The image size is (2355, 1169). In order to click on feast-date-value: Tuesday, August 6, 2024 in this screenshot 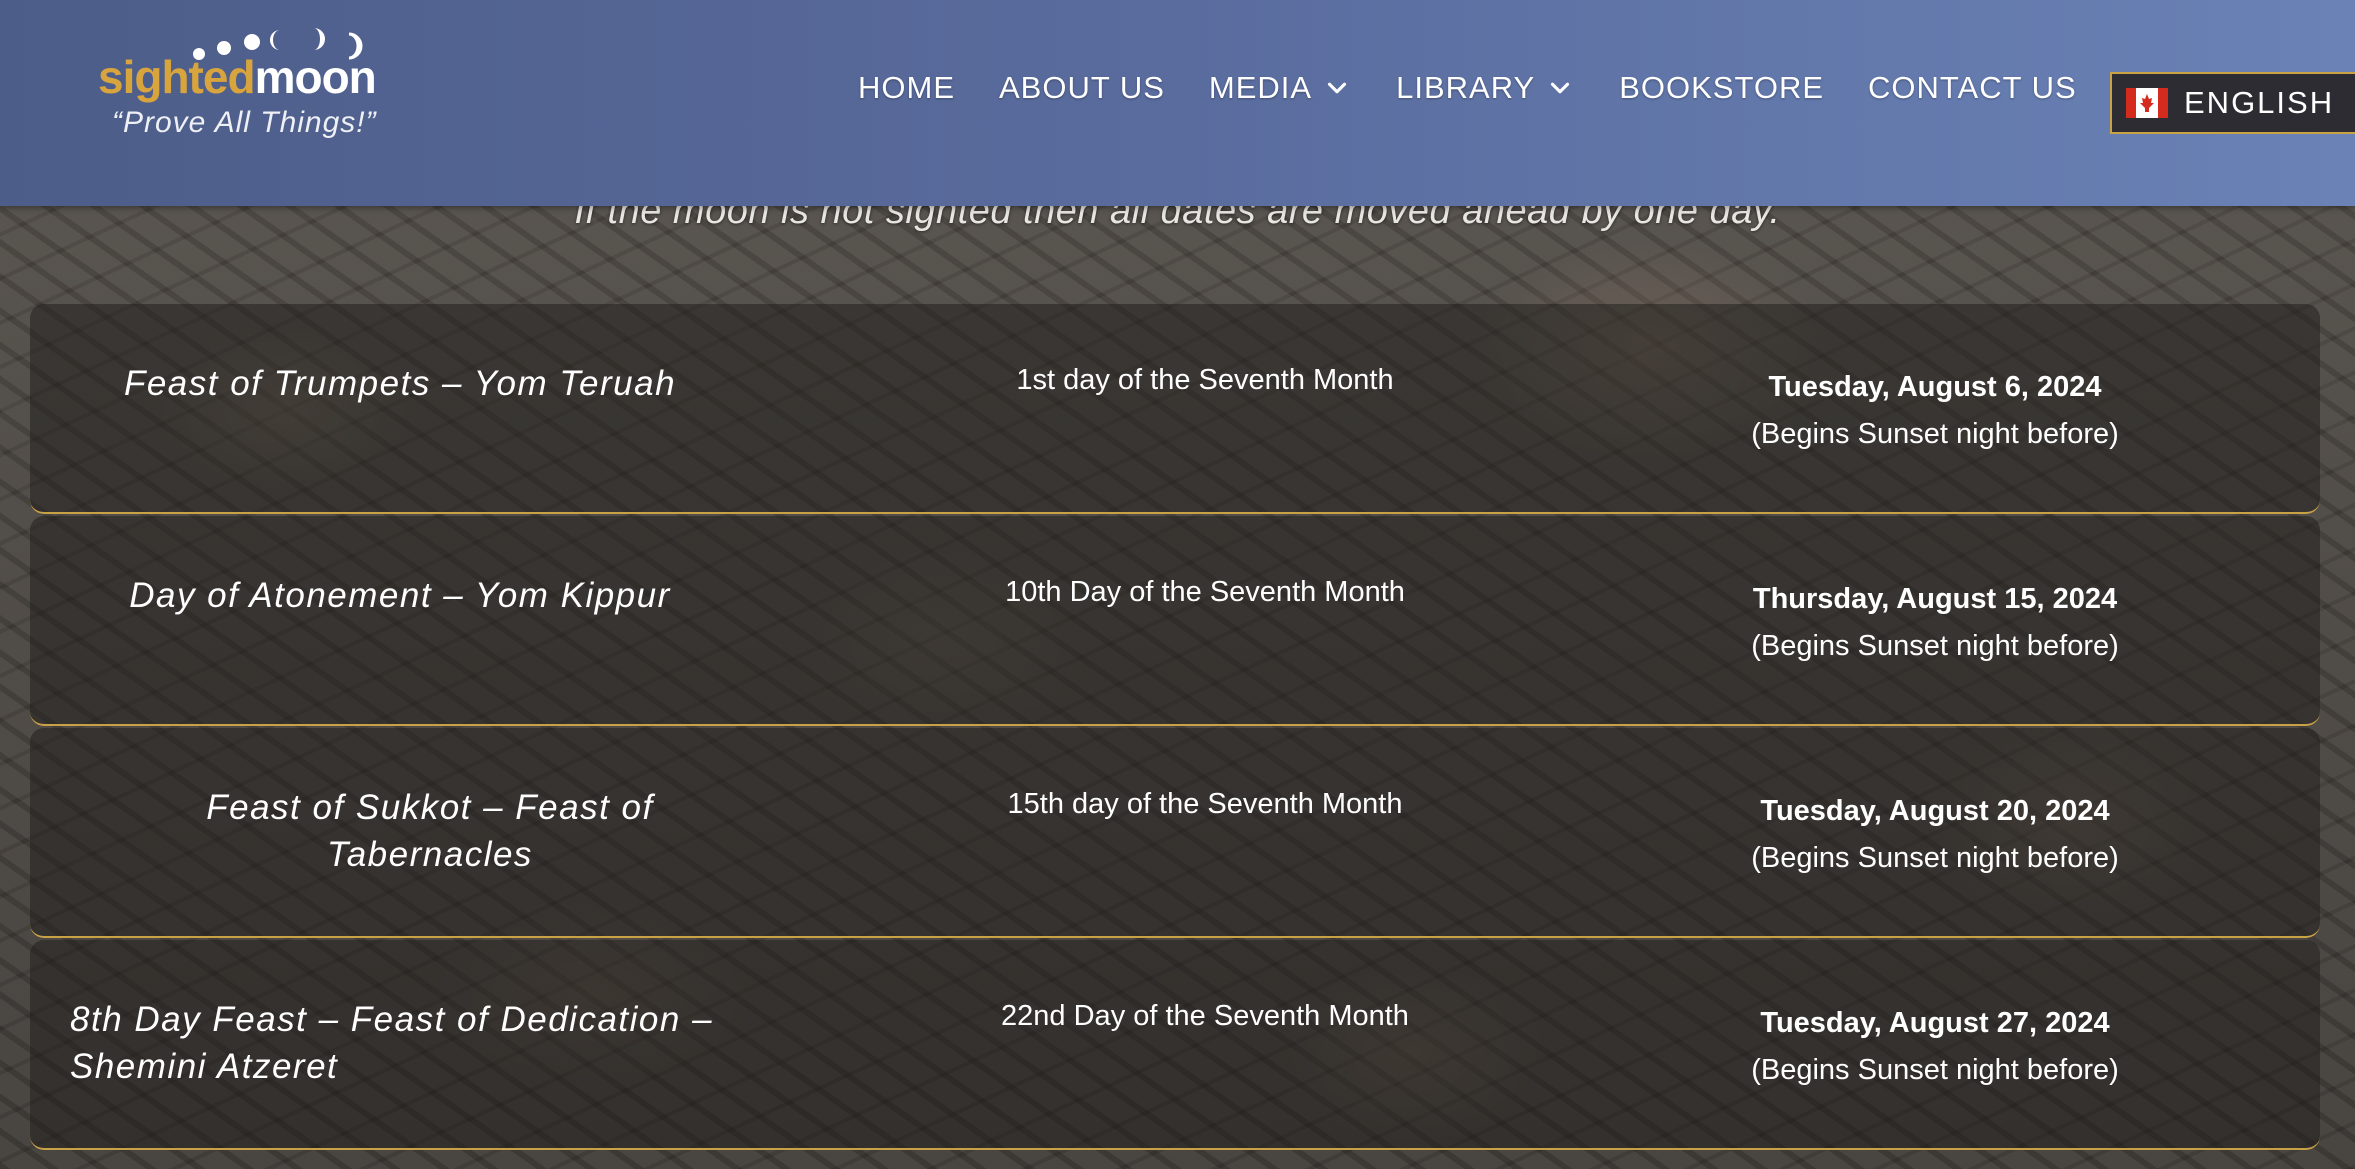, I will do `click(1935, 387)`.